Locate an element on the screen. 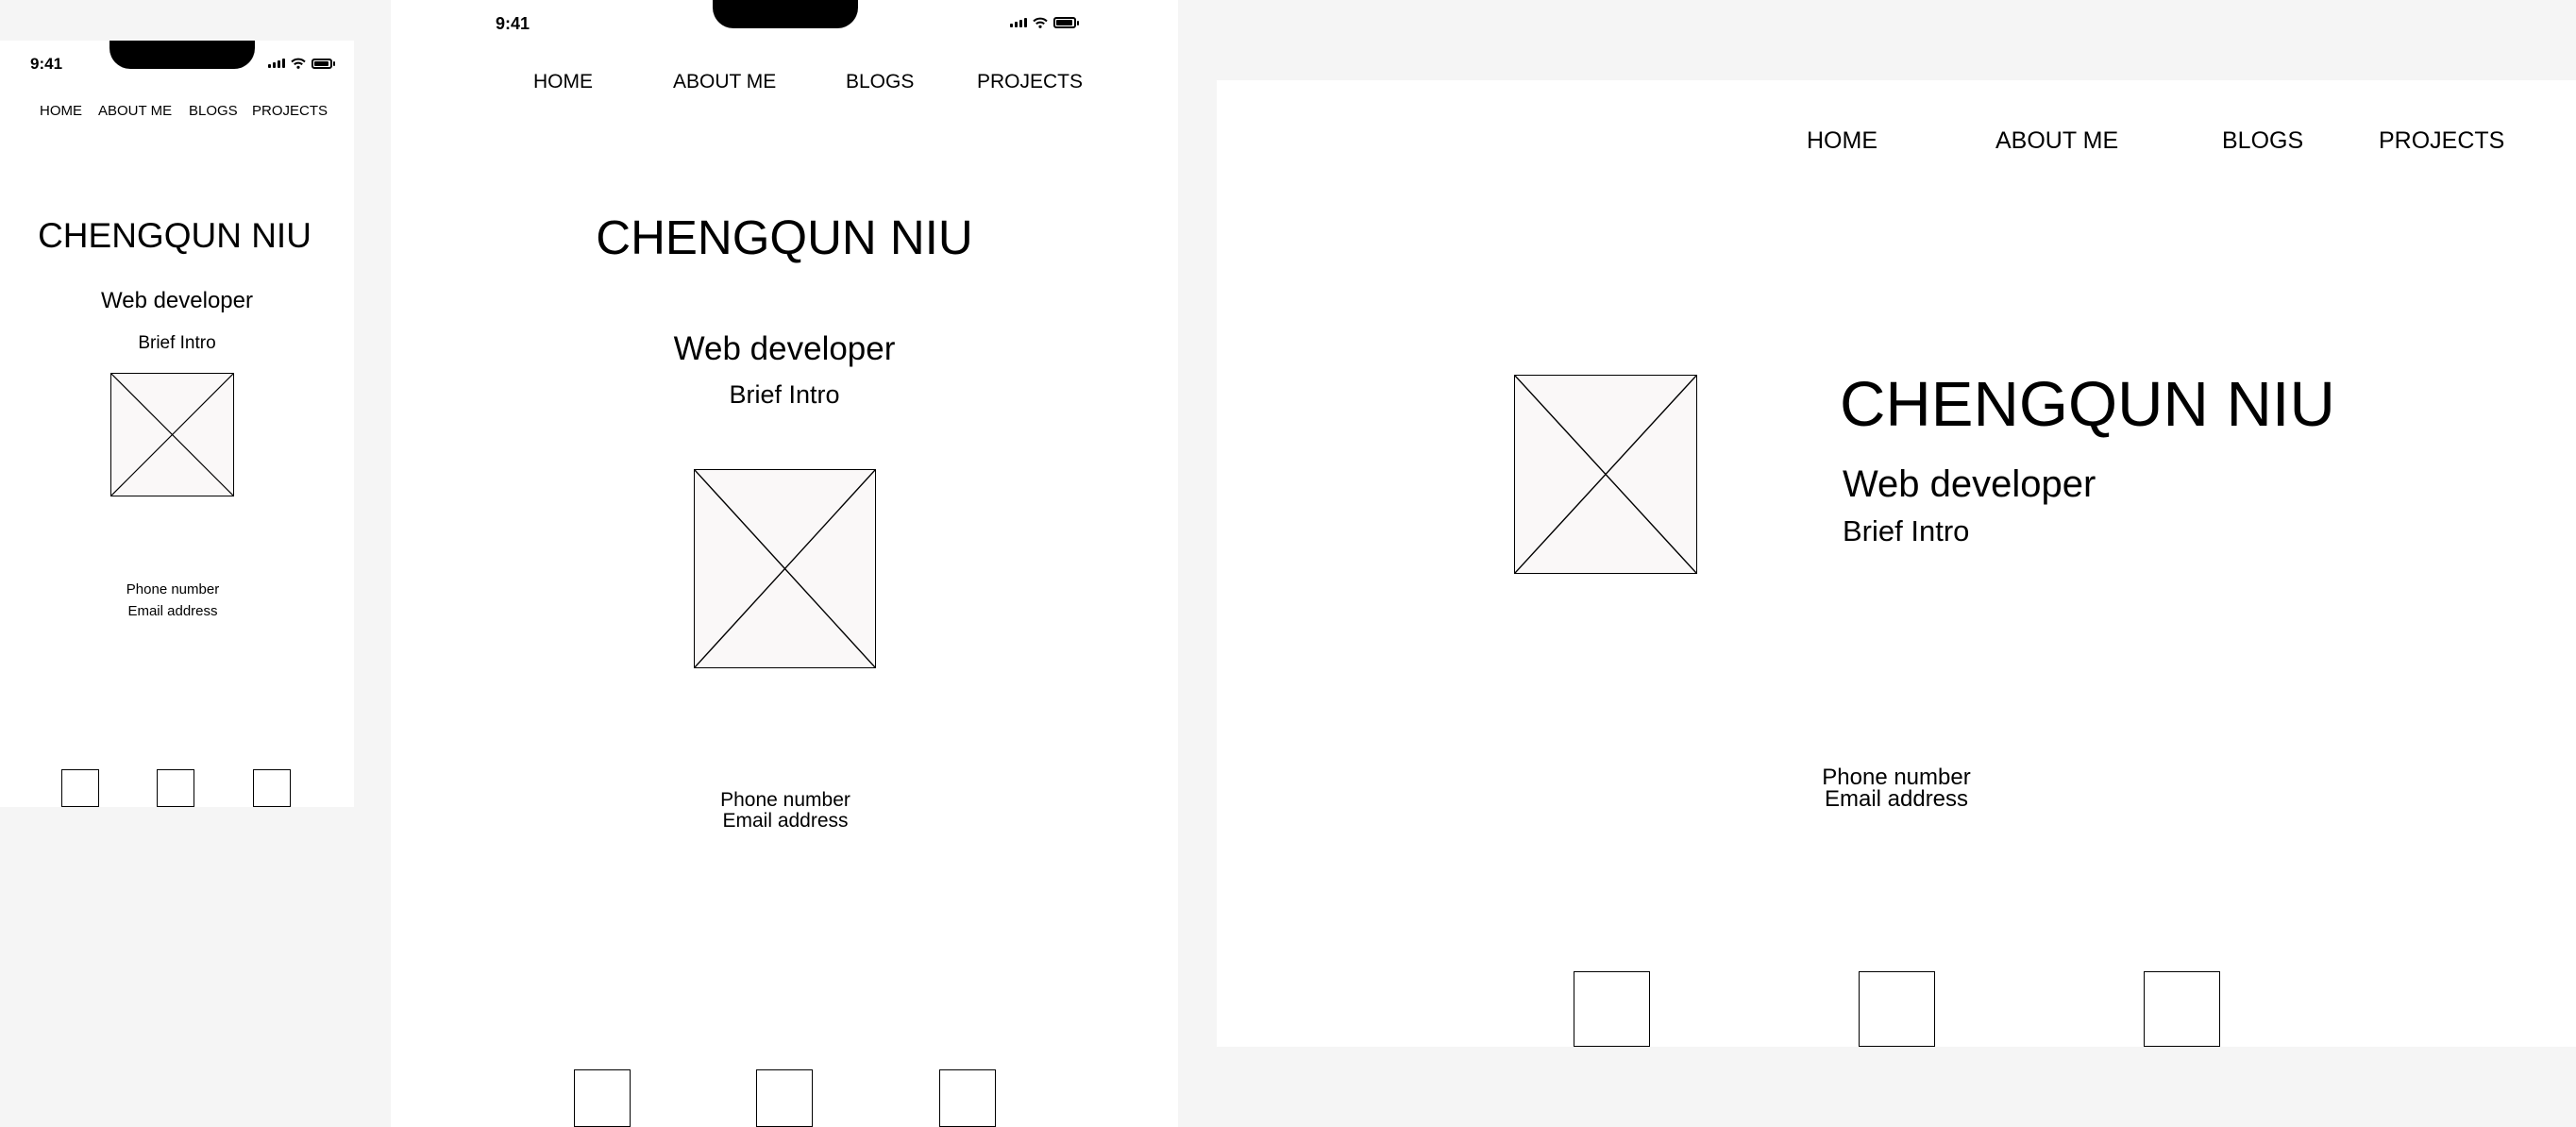 This screenshot has height=1127, width=2576. phone-notch is located at coordinates (182, 55).